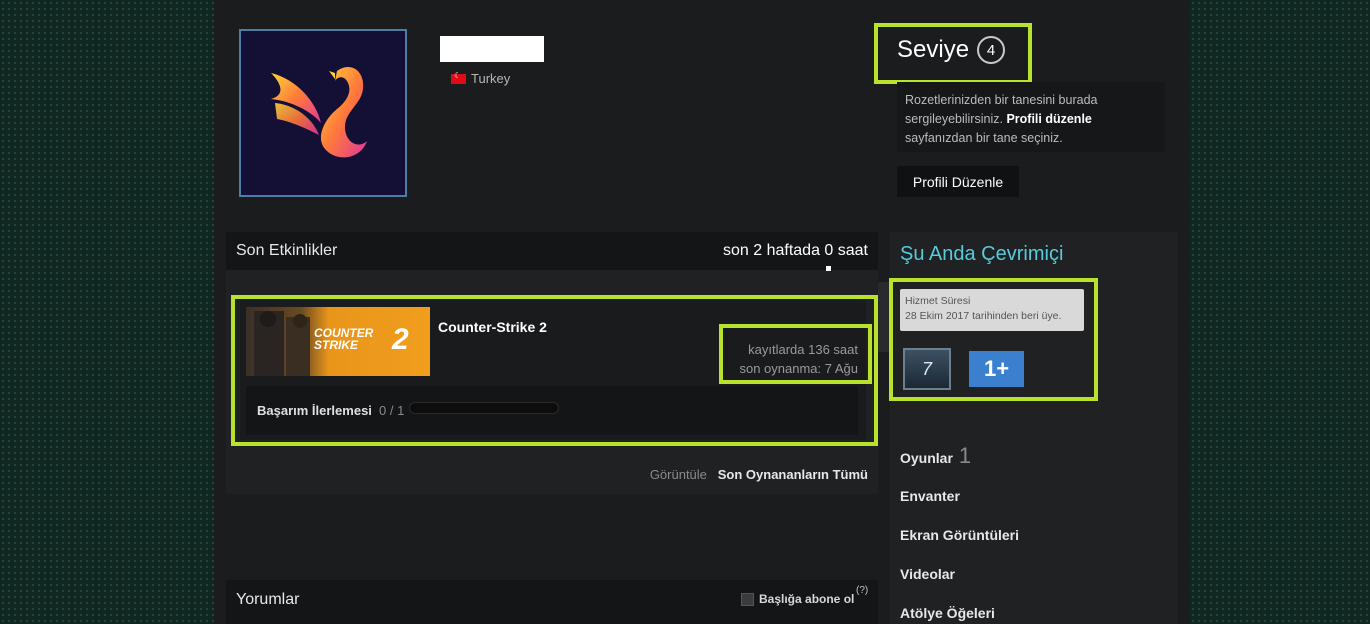  What do you see at coordinates (554, 370) in the screenshot?
I see `game-row-highlight` at bounding box center [554, 370].